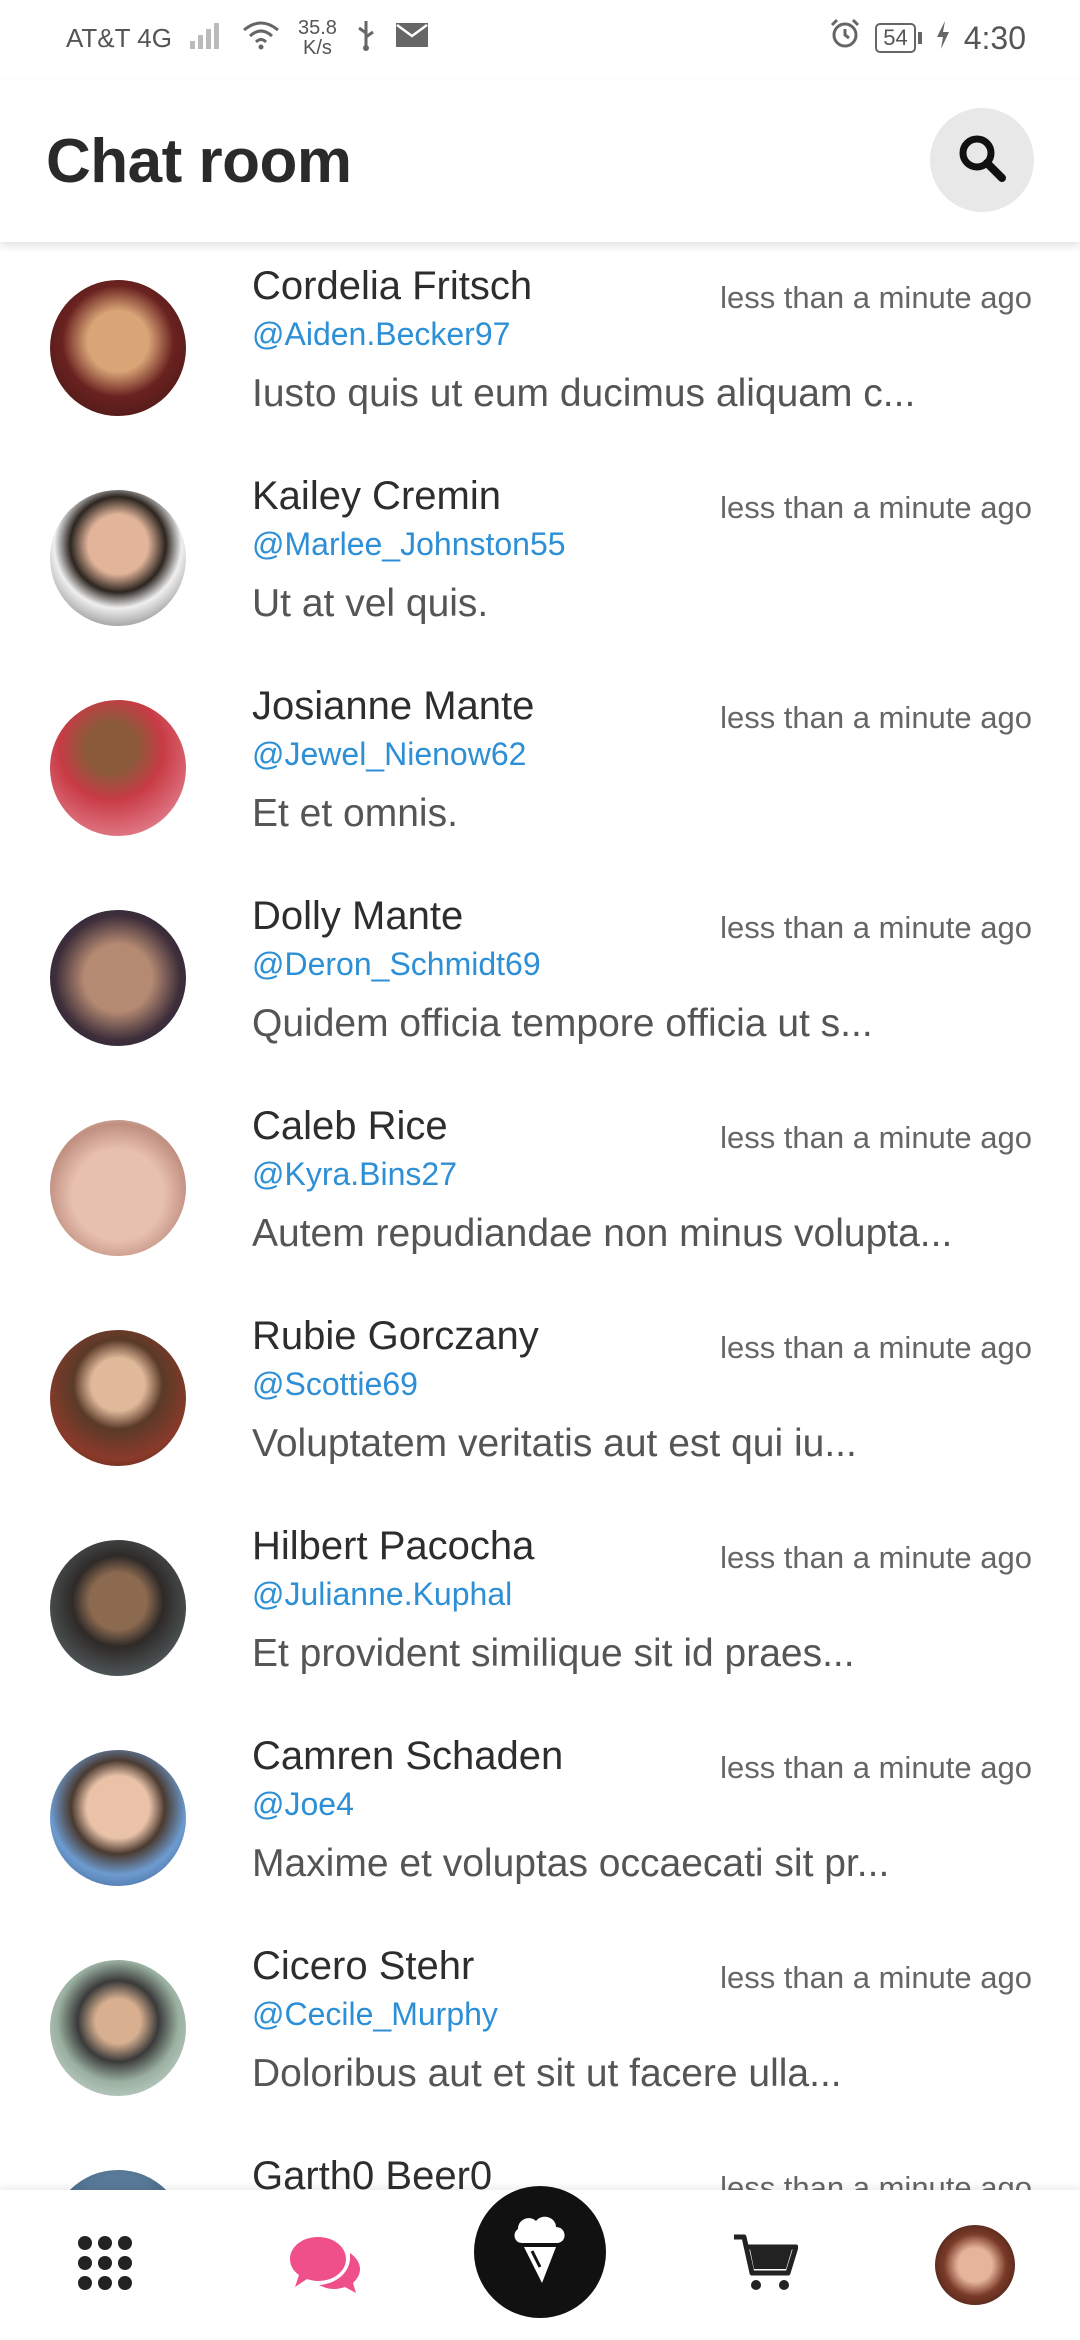  Describe the element at coordinates (412, 38) in the screenshot. I see `mail-icon` at that location.